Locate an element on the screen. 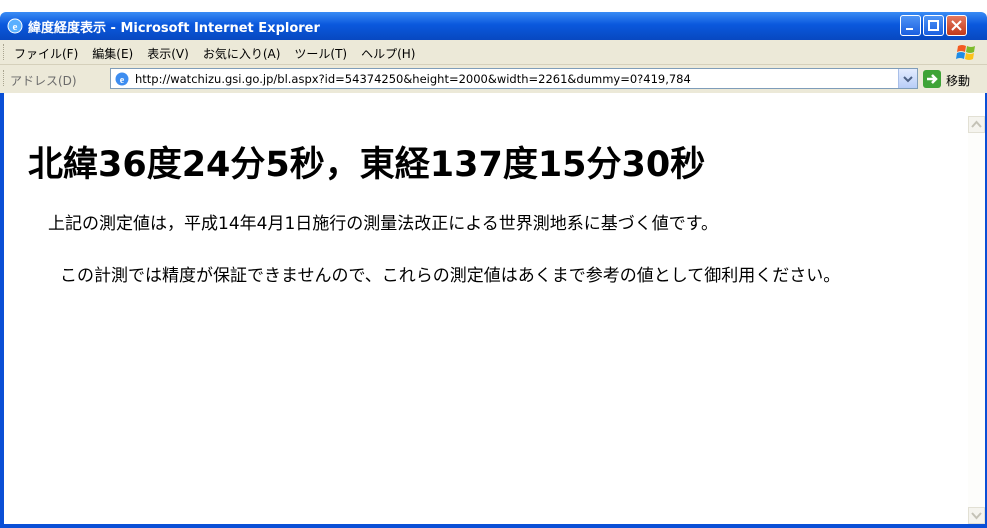  close-icon is located at coordinates (956, 25).